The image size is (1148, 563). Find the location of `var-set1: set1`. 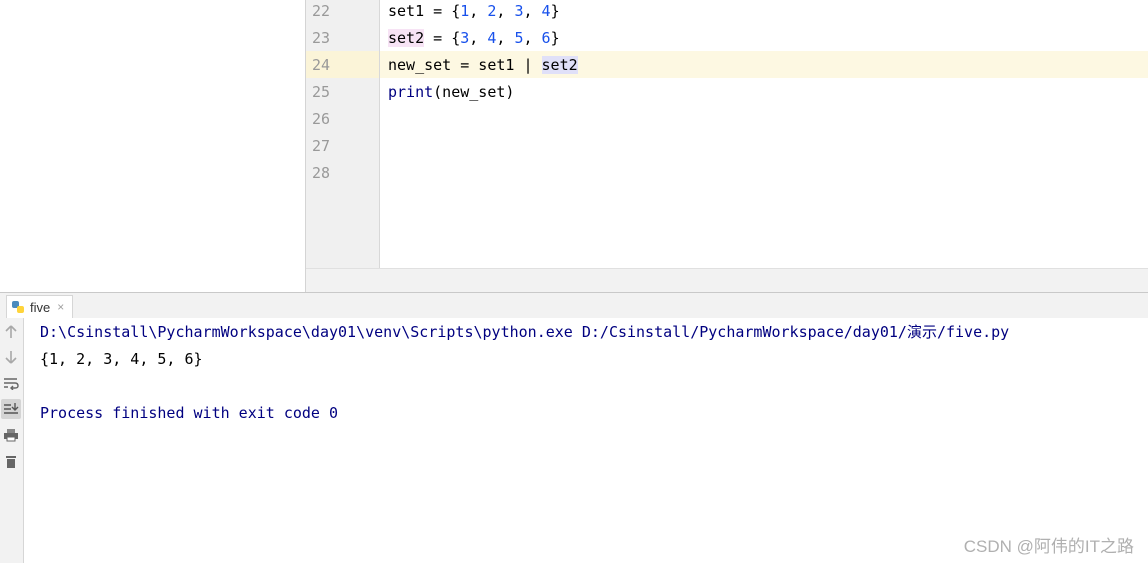

var-set1: set1 is located at coordinates (406, 11).